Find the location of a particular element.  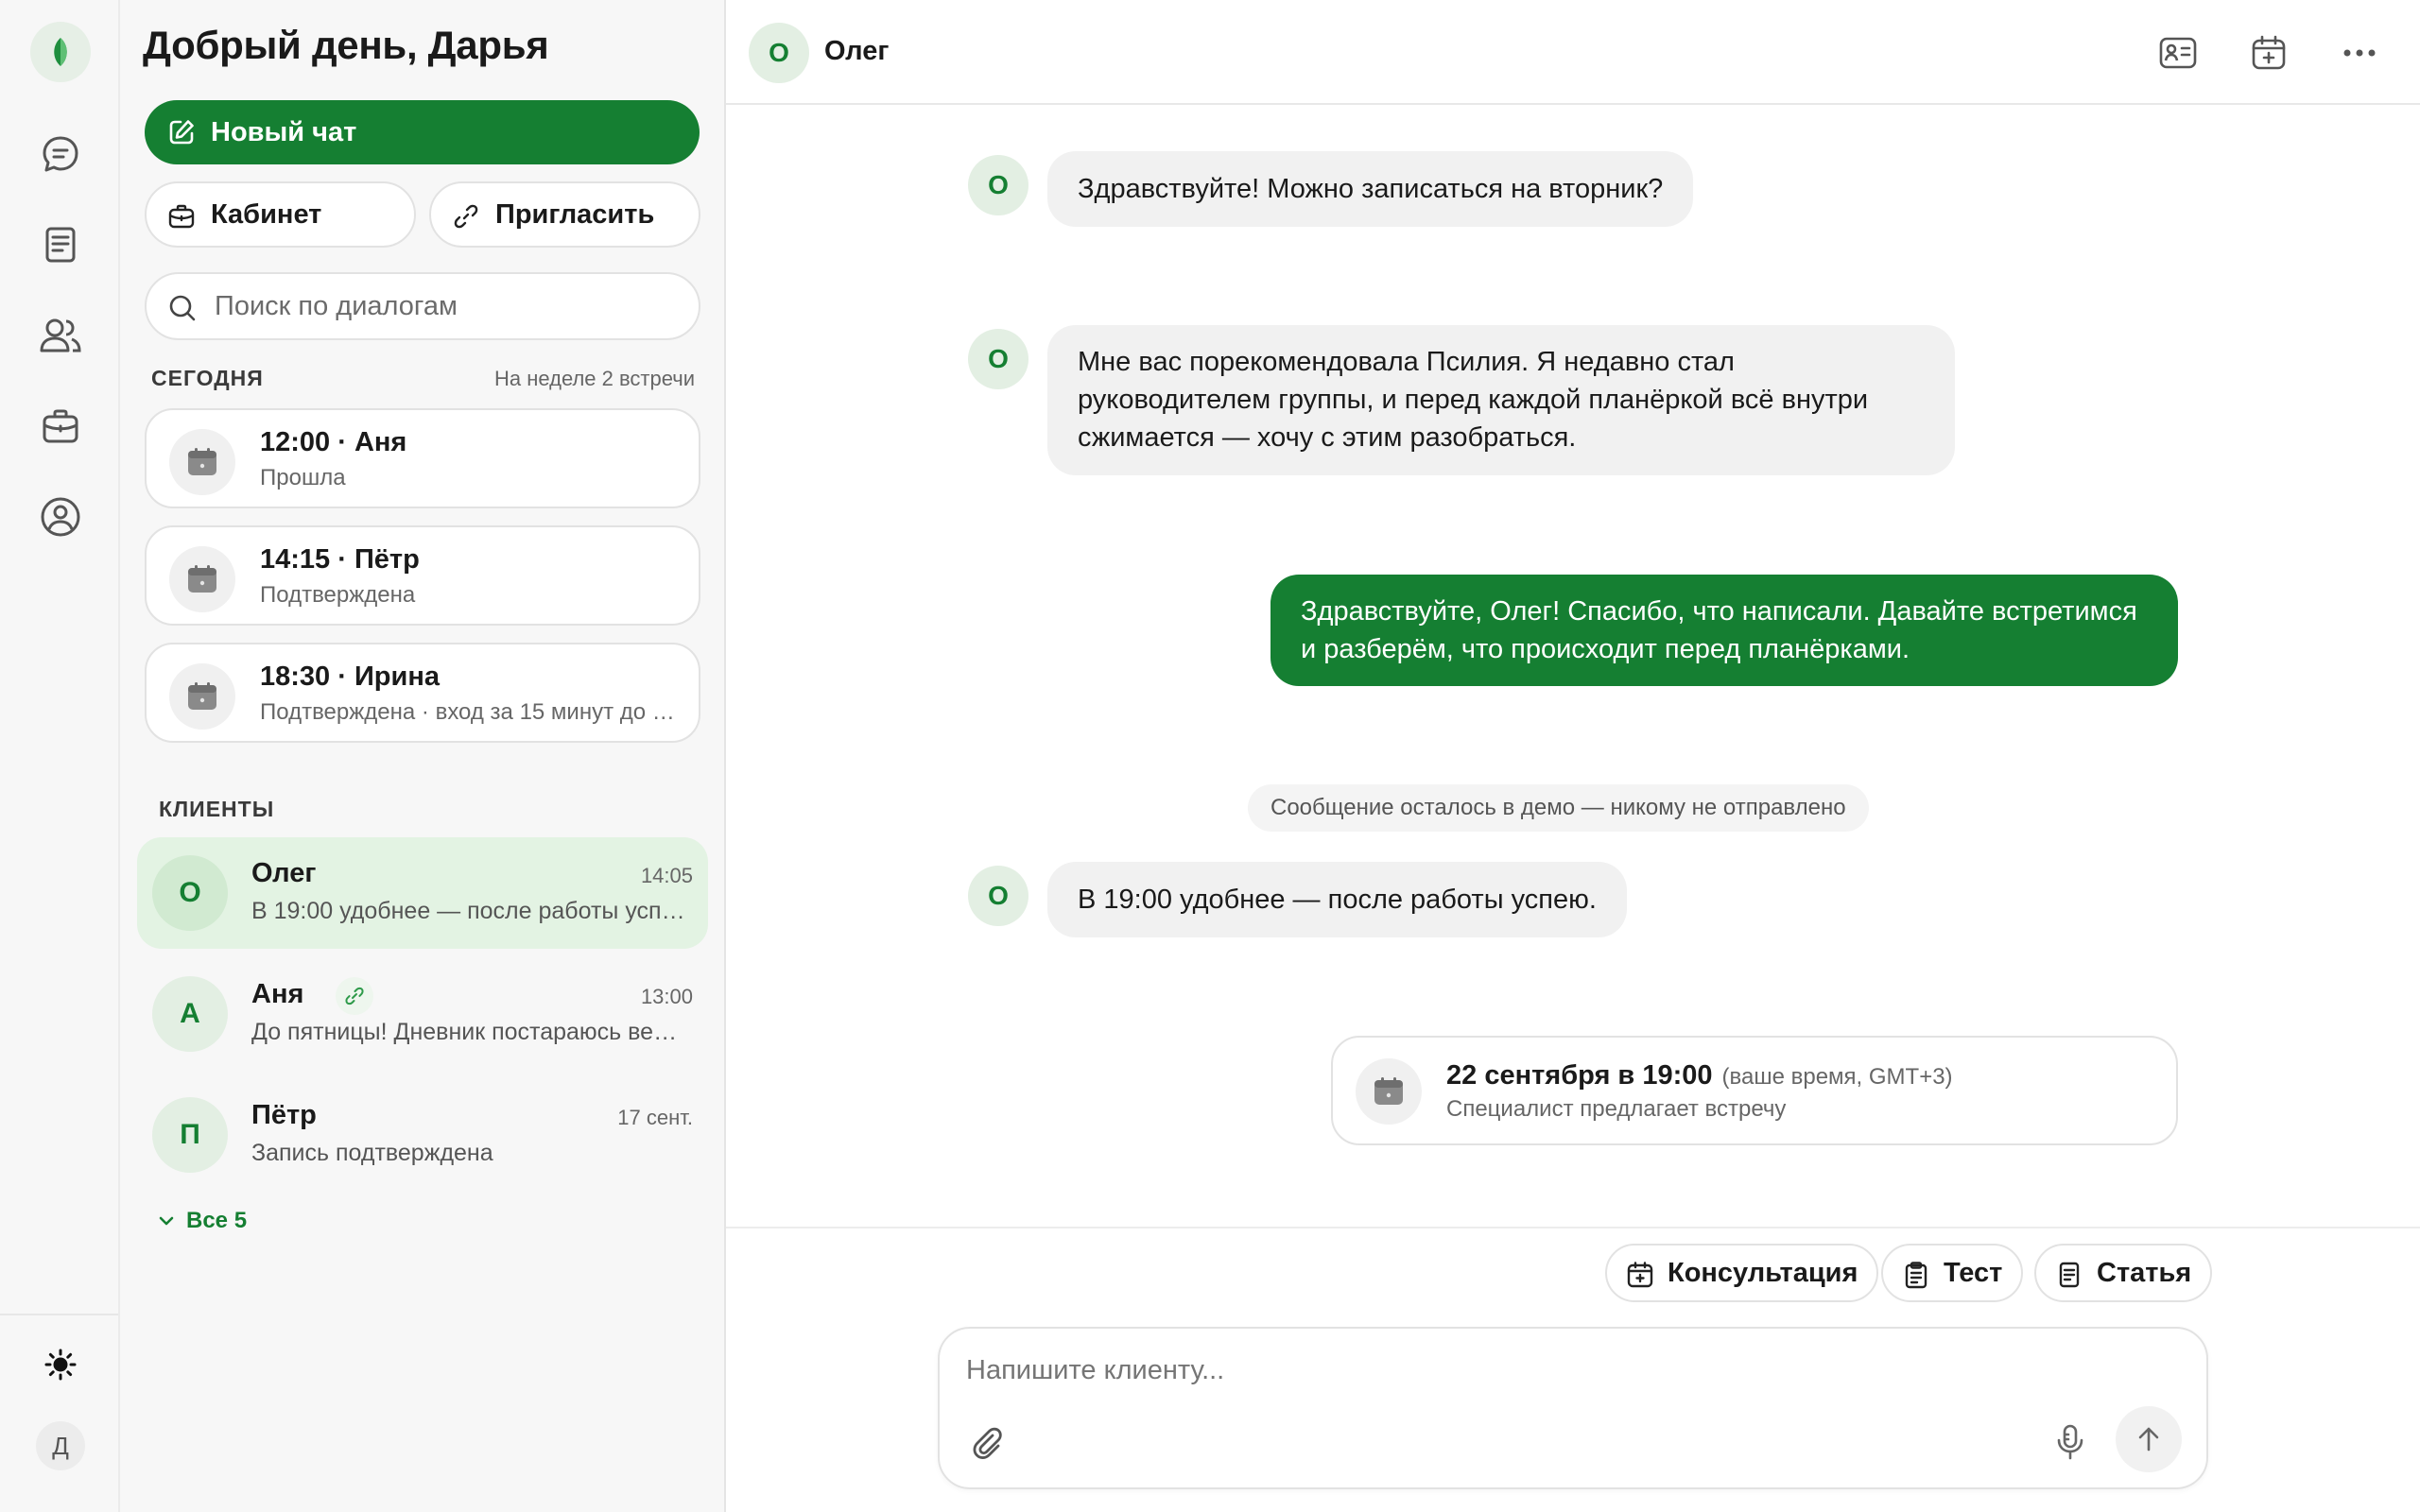

consultation-chip: Консультация is located at coordinates (1742, 1273).